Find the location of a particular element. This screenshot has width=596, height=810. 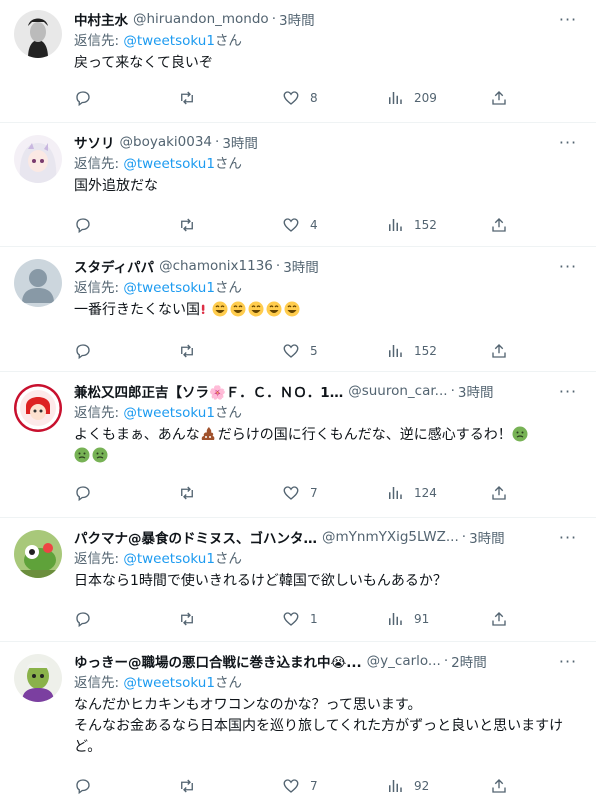

user-handle: @hiruandon_mondo is located at coordinates (201, 19).